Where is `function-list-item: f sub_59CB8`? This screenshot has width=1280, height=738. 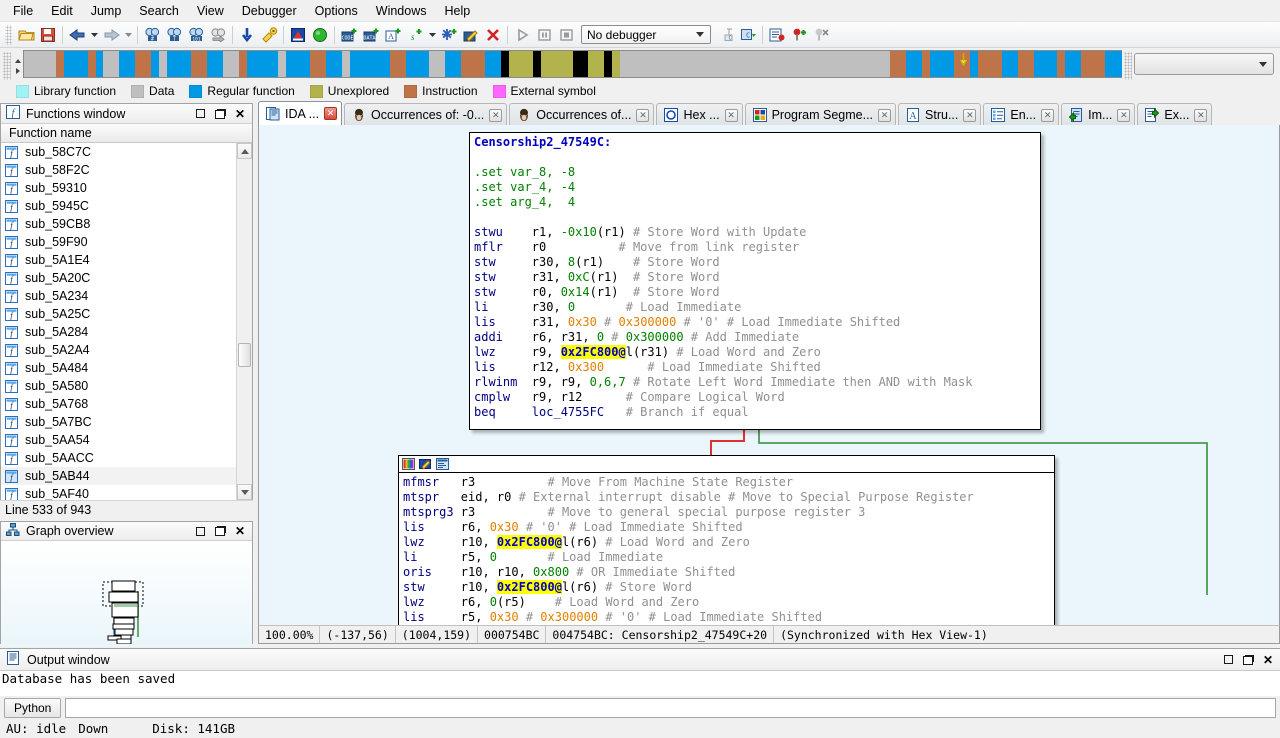 function-list-item: f sub_59CB8 is located at coordinates (118, 224).